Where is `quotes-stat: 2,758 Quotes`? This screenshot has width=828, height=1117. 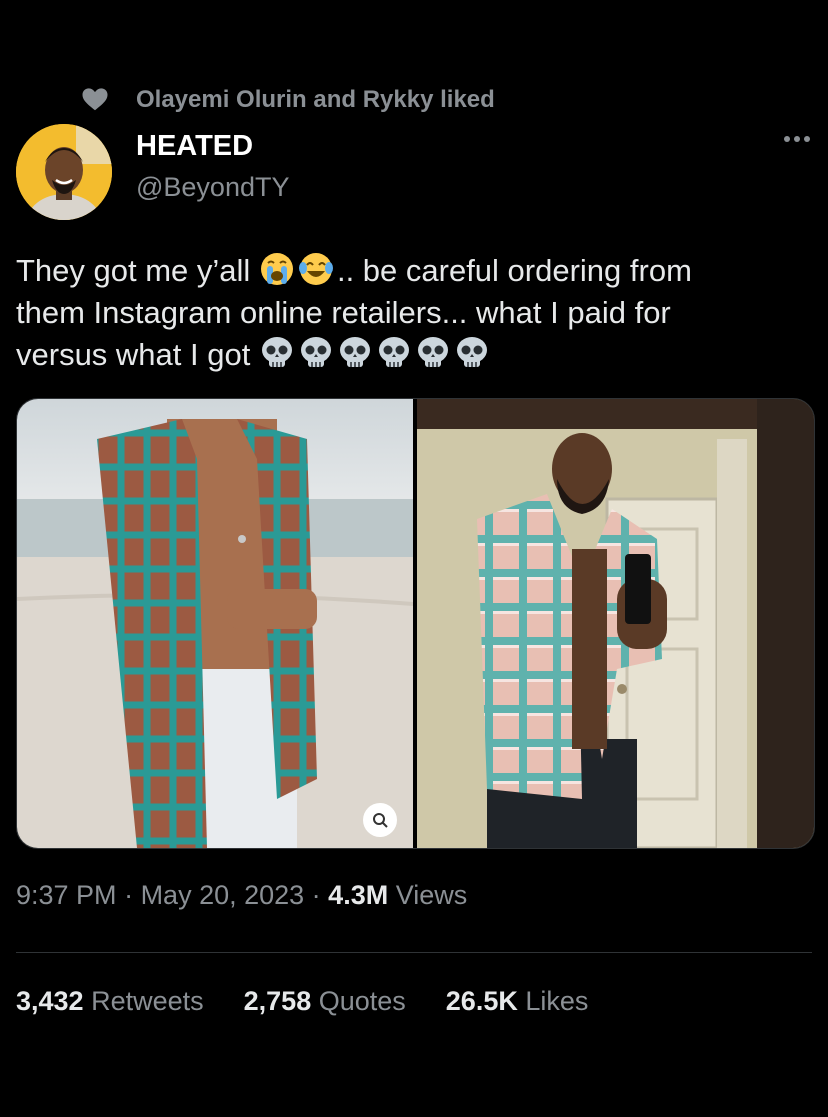
quotes-stat: 2,758 Quotes is located at coordinates (325, 1001).